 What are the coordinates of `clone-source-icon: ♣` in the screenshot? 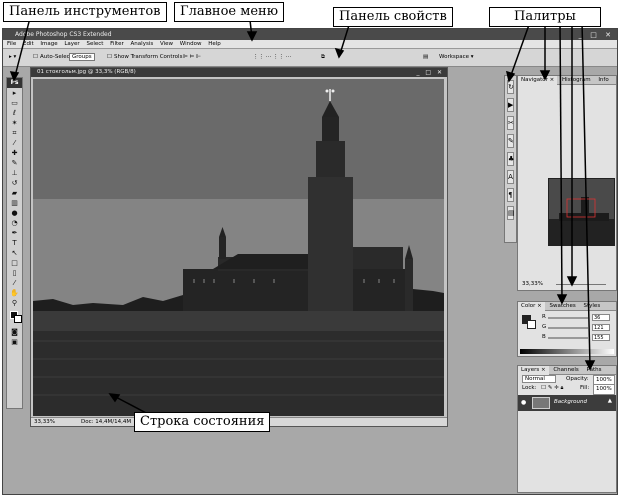 It's located at (510, 159).